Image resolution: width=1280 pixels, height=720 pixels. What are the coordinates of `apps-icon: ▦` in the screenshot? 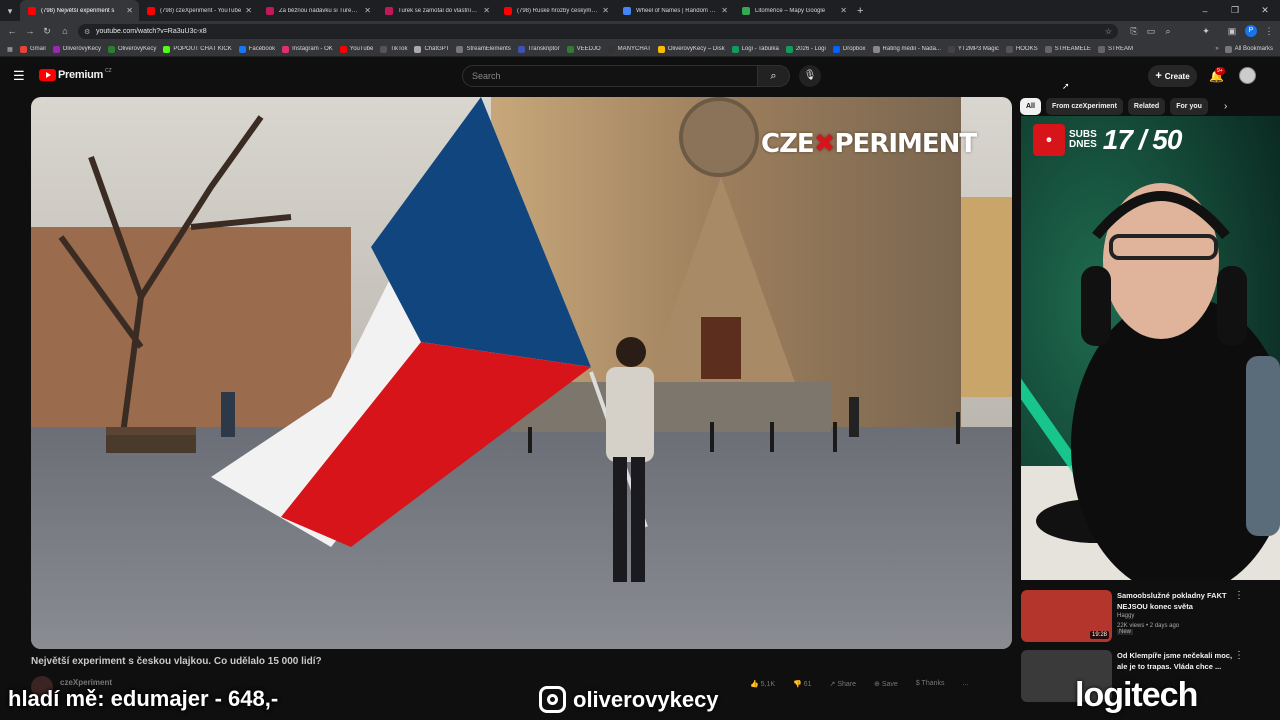 It's located at (10, 49).